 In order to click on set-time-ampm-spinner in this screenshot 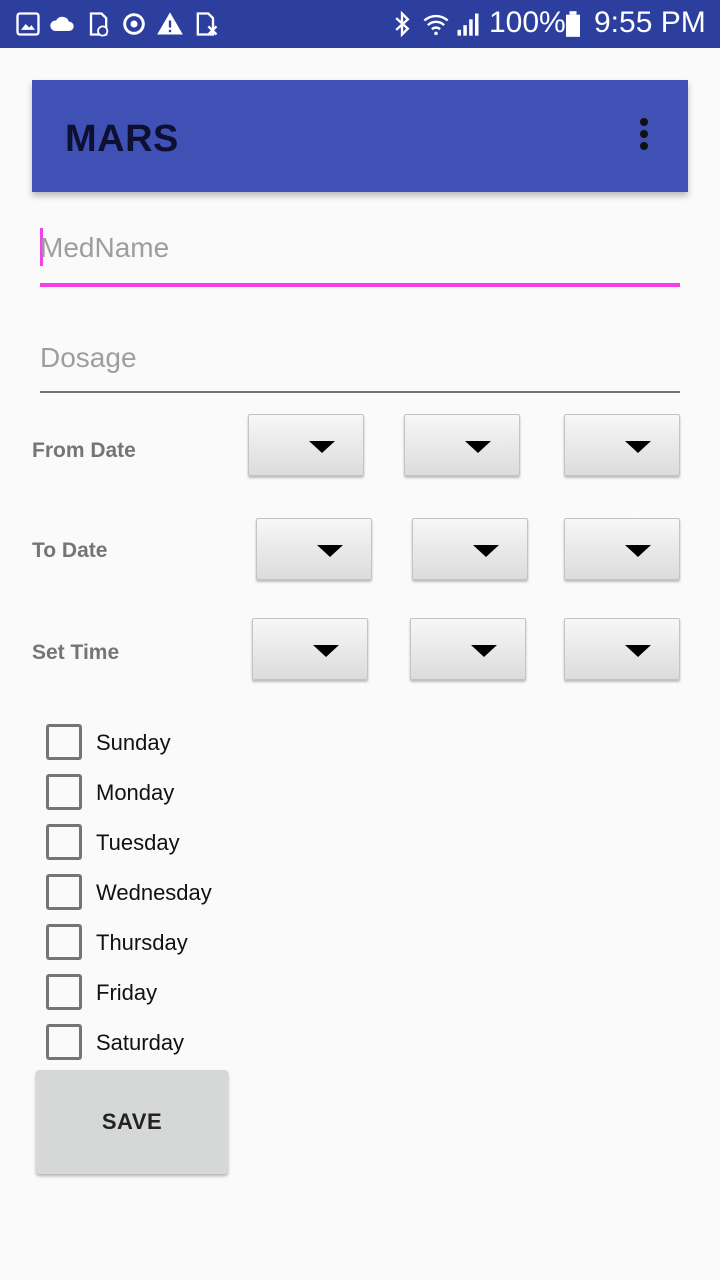, I will do `click(622, 649)`.